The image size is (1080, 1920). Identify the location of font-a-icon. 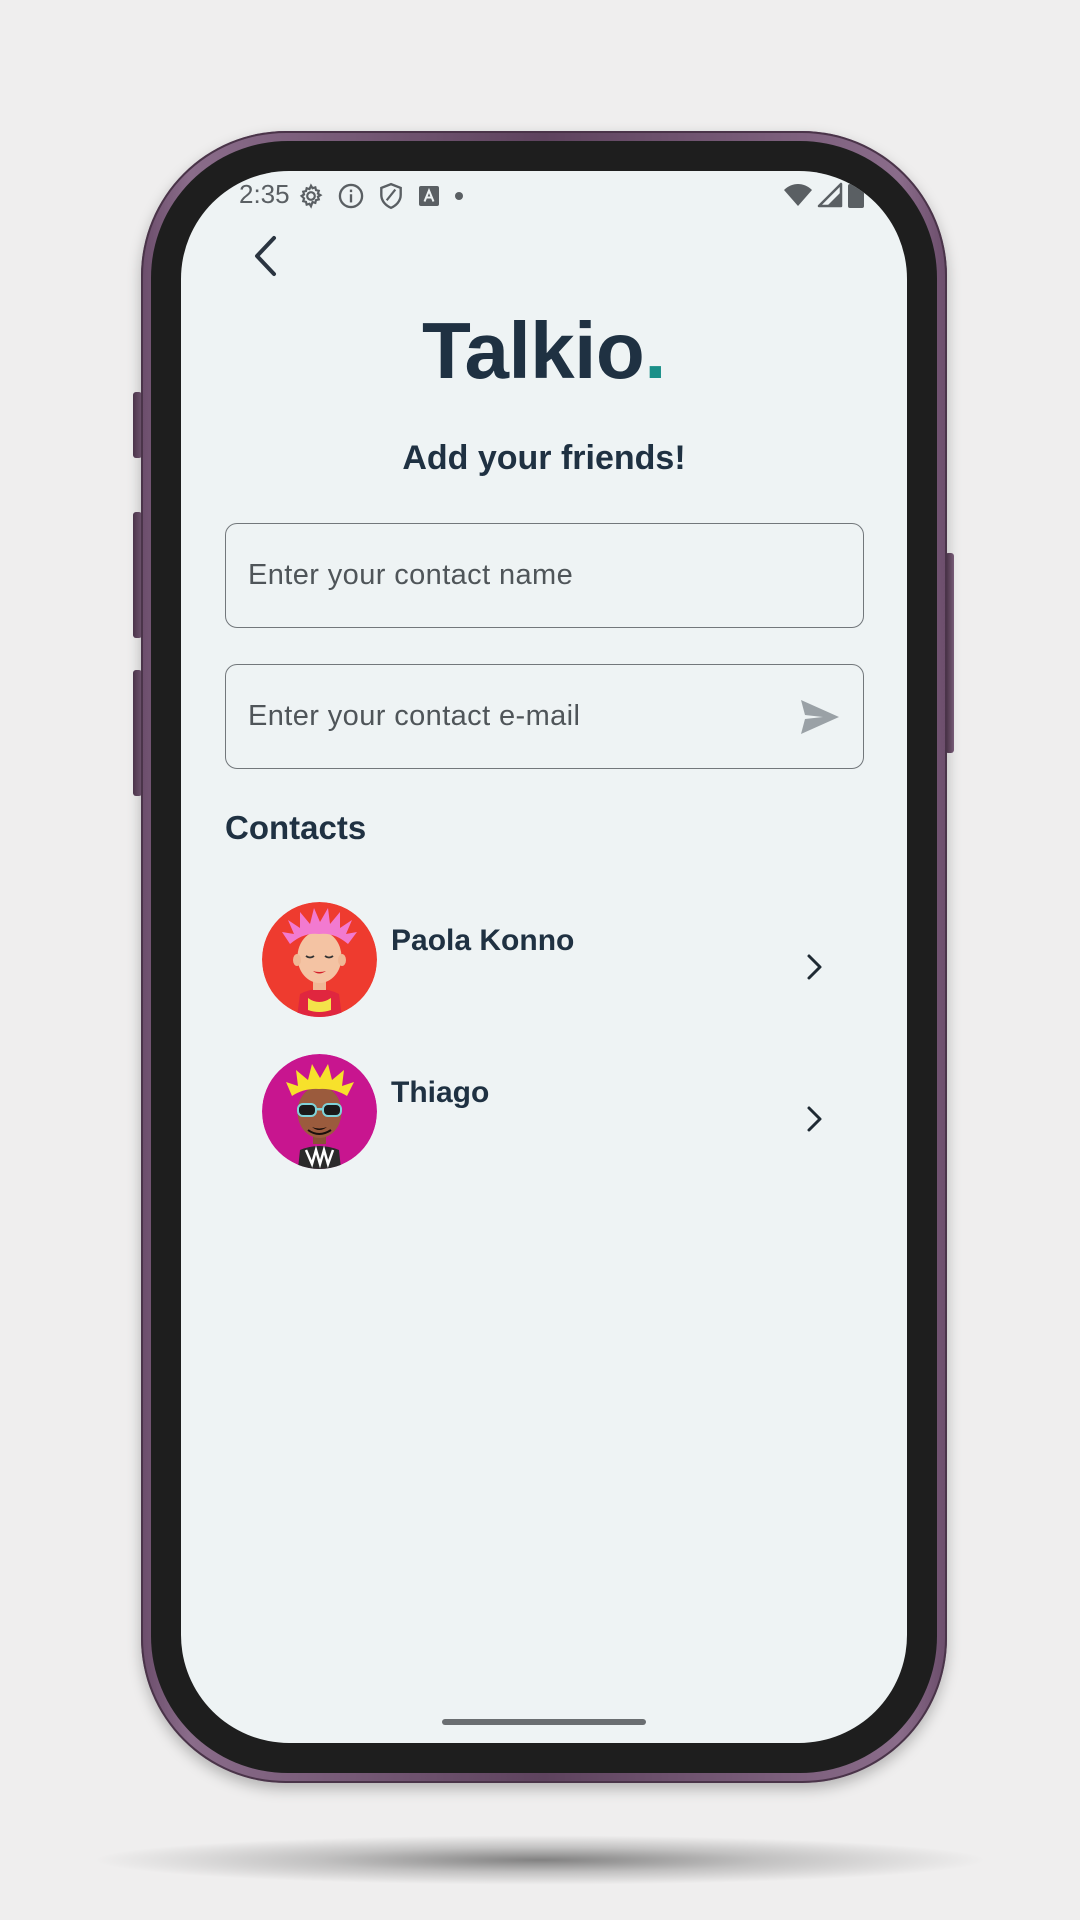
(429, 196).